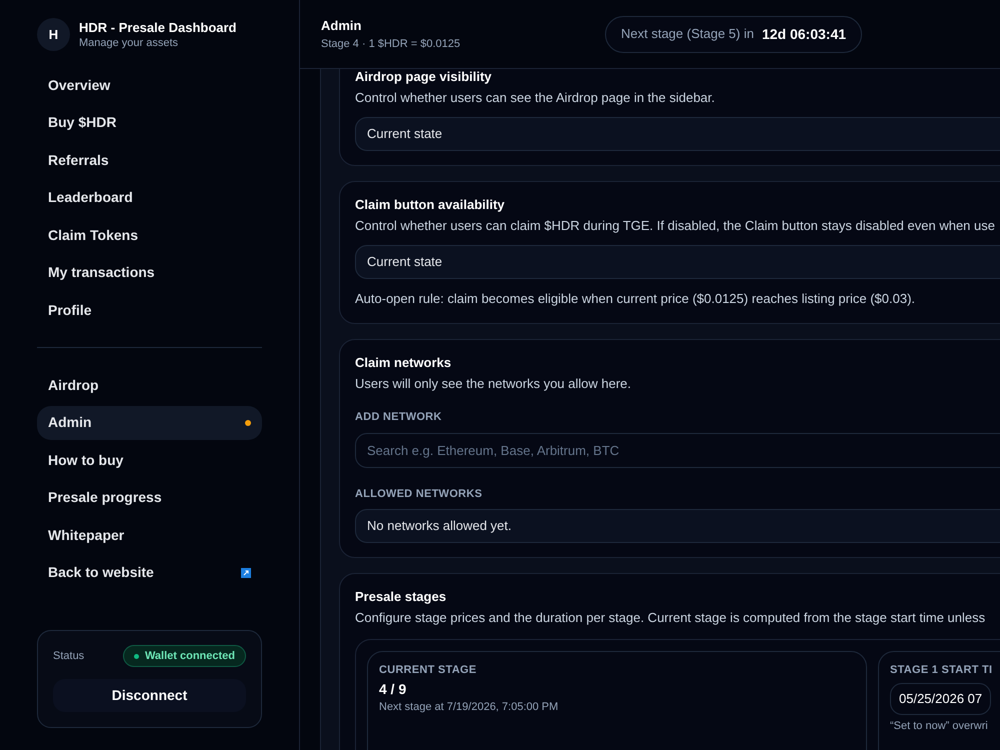  I want to click on card-title: Claim networks, so click(403, 363).